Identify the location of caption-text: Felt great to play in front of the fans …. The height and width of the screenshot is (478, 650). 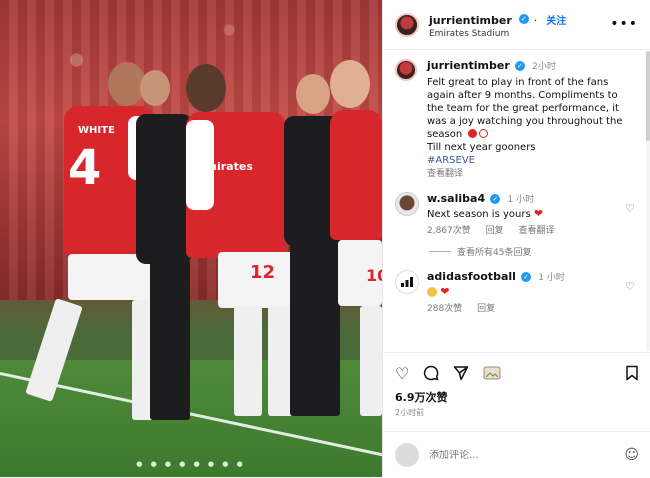
(527, 128).